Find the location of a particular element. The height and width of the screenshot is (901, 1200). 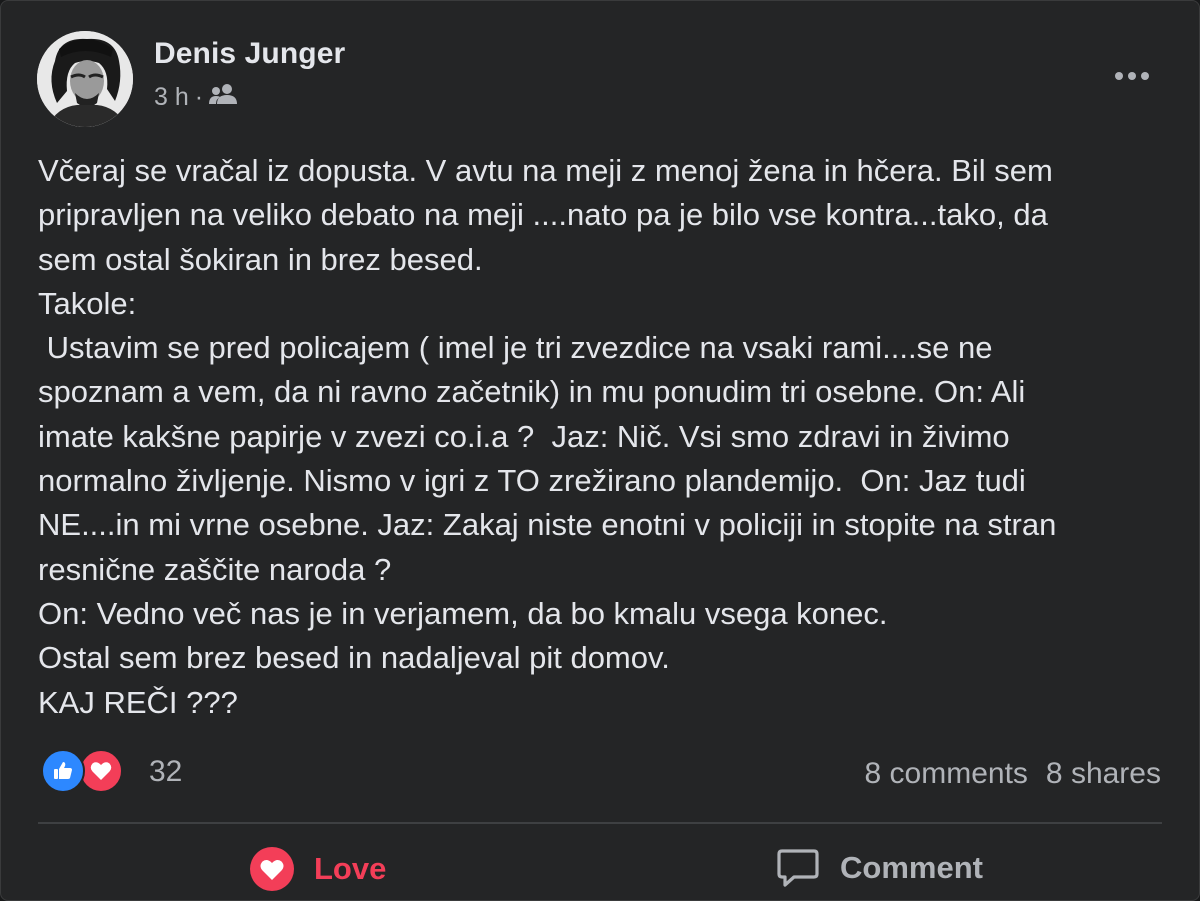

comment-button: Comment is located at coordinates (879, 868).